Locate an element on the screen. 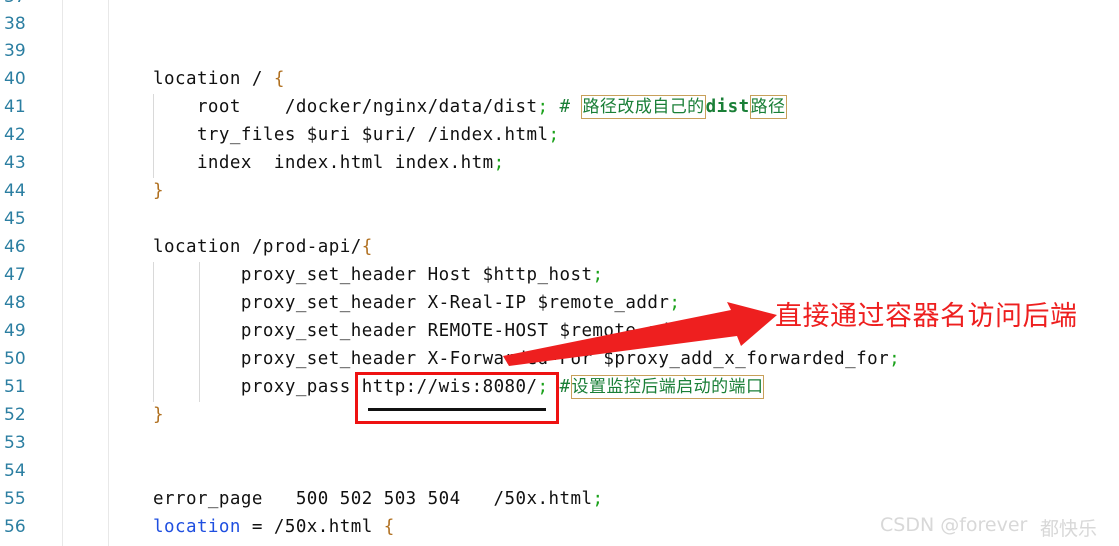 This screenshot has width=1119, height=546. code-line-43: index index.html index.htm; is located at coordinates (329, 163).